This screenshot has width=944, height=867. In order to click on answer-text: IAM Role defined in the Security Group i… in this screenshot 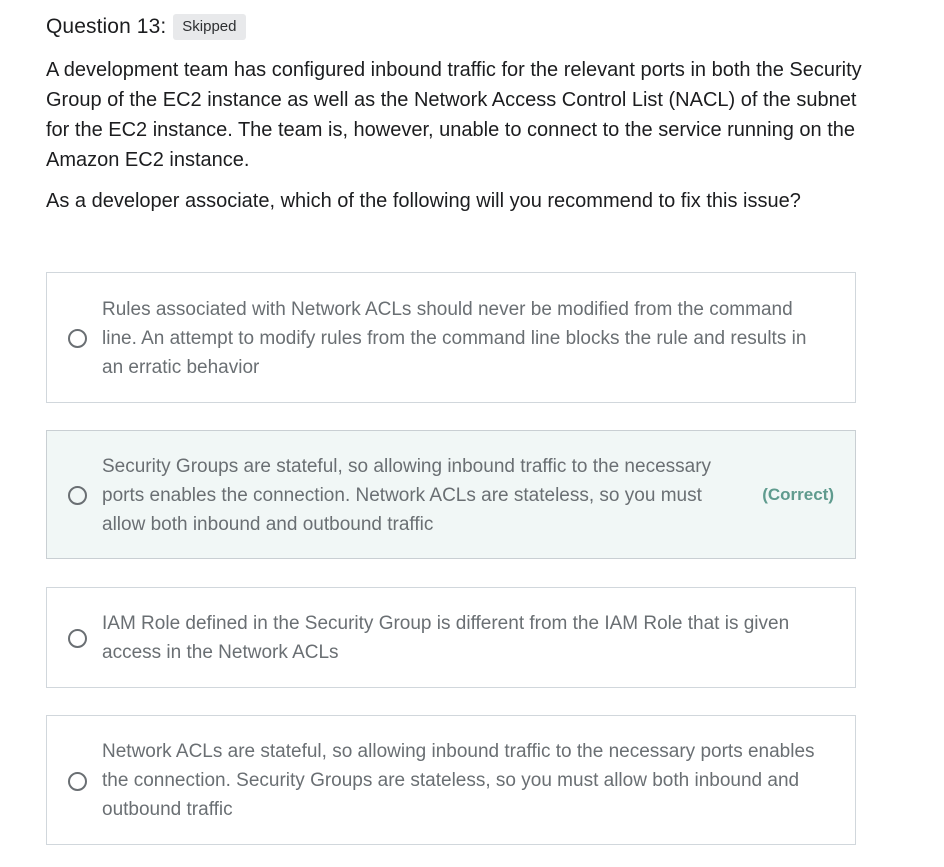, I will do `click(446, 638)`.